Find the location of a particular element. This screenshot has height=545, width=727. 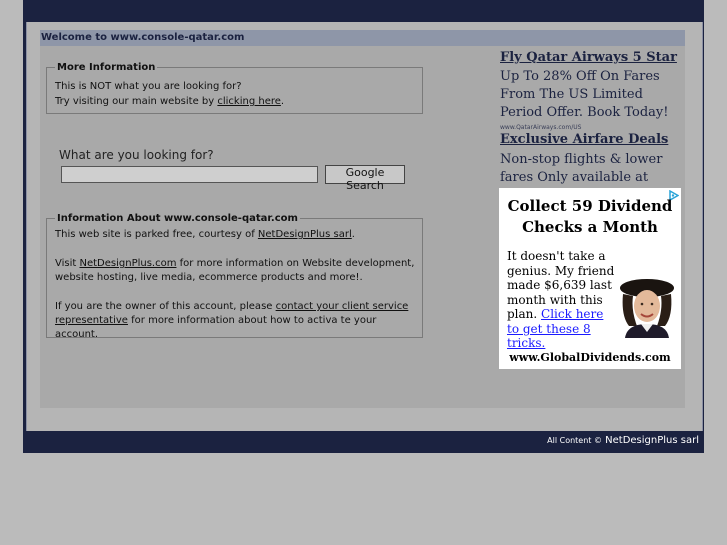

footer-company: NetDesignPlus sarl is located at coordinates (650, 440).